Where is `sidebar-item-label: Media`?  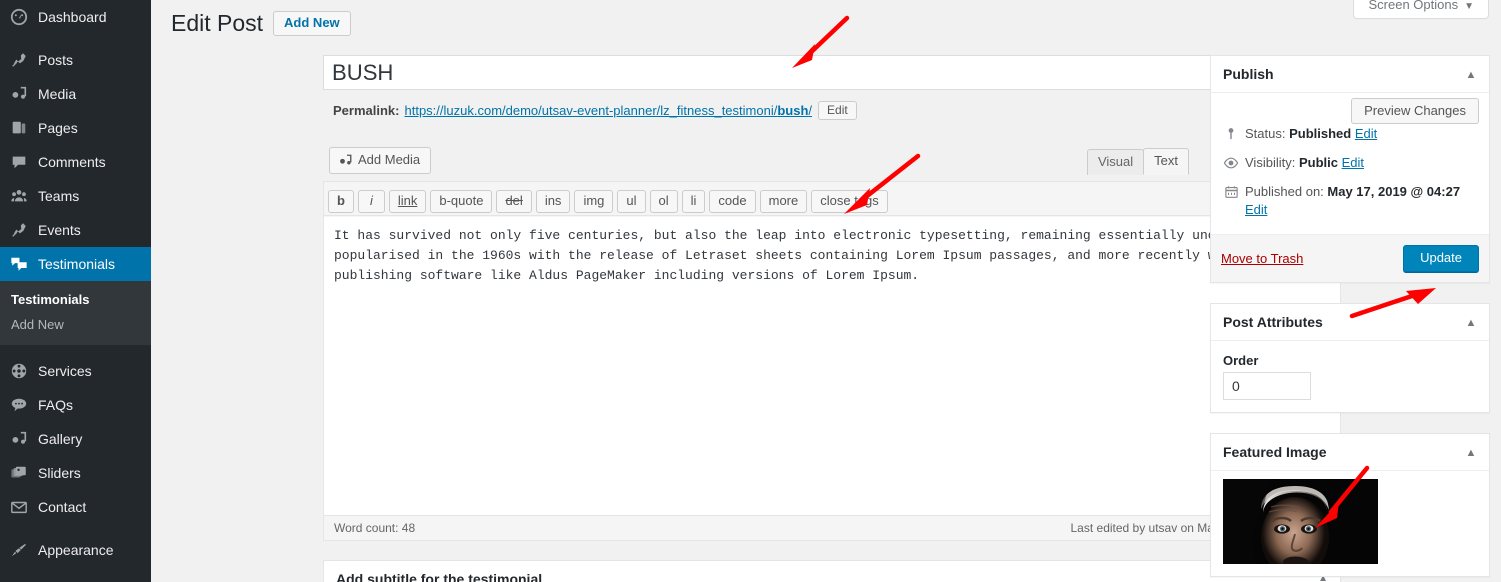 sidebar-item-label: Media is located at coordinates (57, 94).